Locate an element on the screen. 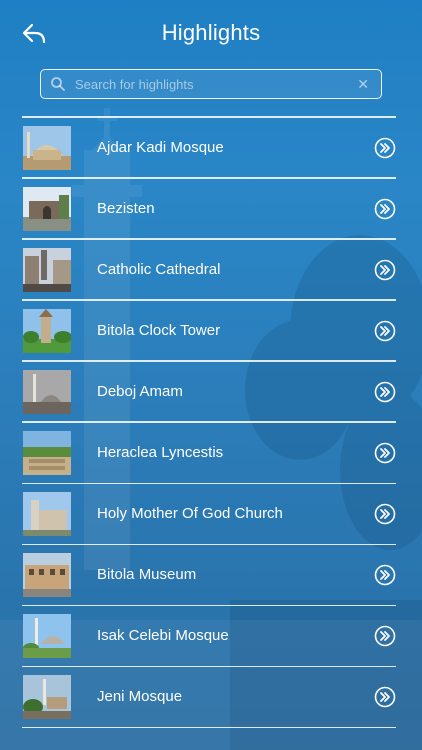  list-item-heraclea-lyncestis: Heraclea Lyncestis is located at coordinates (209, 453).